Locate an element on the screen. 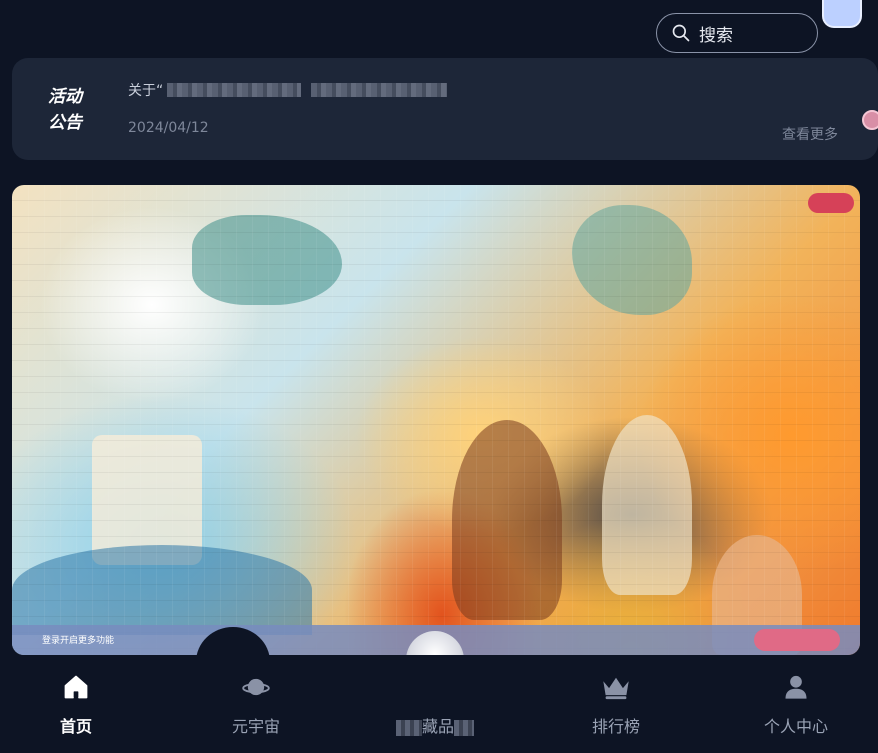 The width and height of the screenshot is (878, 753). tab-ranking: 排行榜 is located at coordinates (616, 704).